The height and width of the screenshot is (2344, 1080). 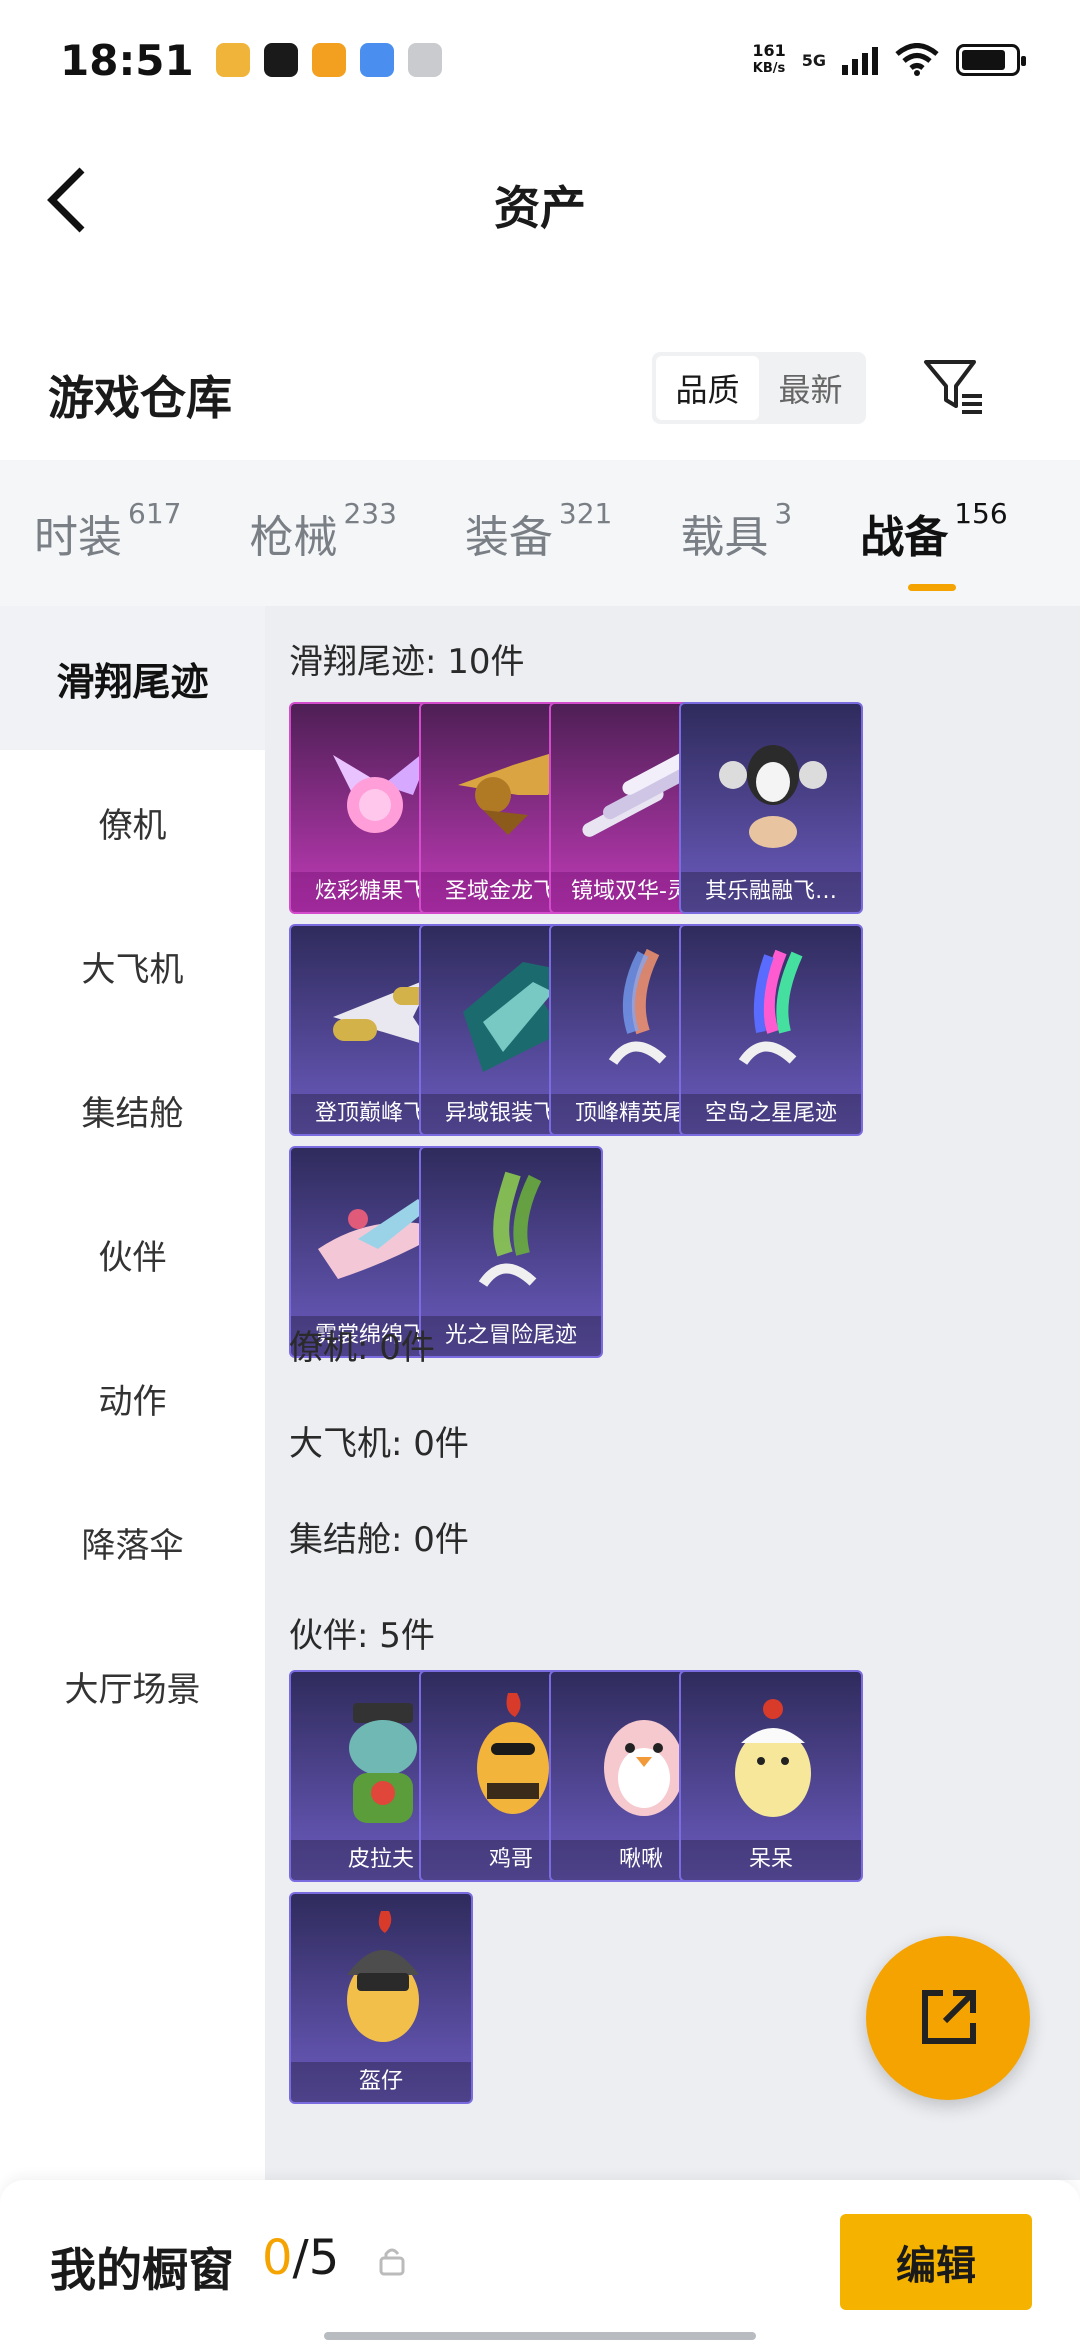 What do you see at coordinates (707, 388) in the screenshot?
I see `sort-quality-button: 品质` at bounding box center [707, 388].